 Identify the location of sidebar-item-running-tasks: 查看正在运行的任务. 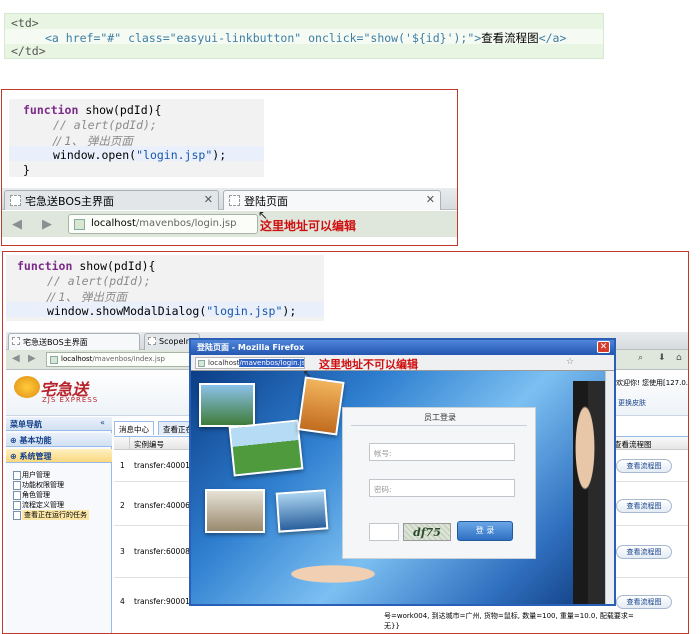
(51, 515).